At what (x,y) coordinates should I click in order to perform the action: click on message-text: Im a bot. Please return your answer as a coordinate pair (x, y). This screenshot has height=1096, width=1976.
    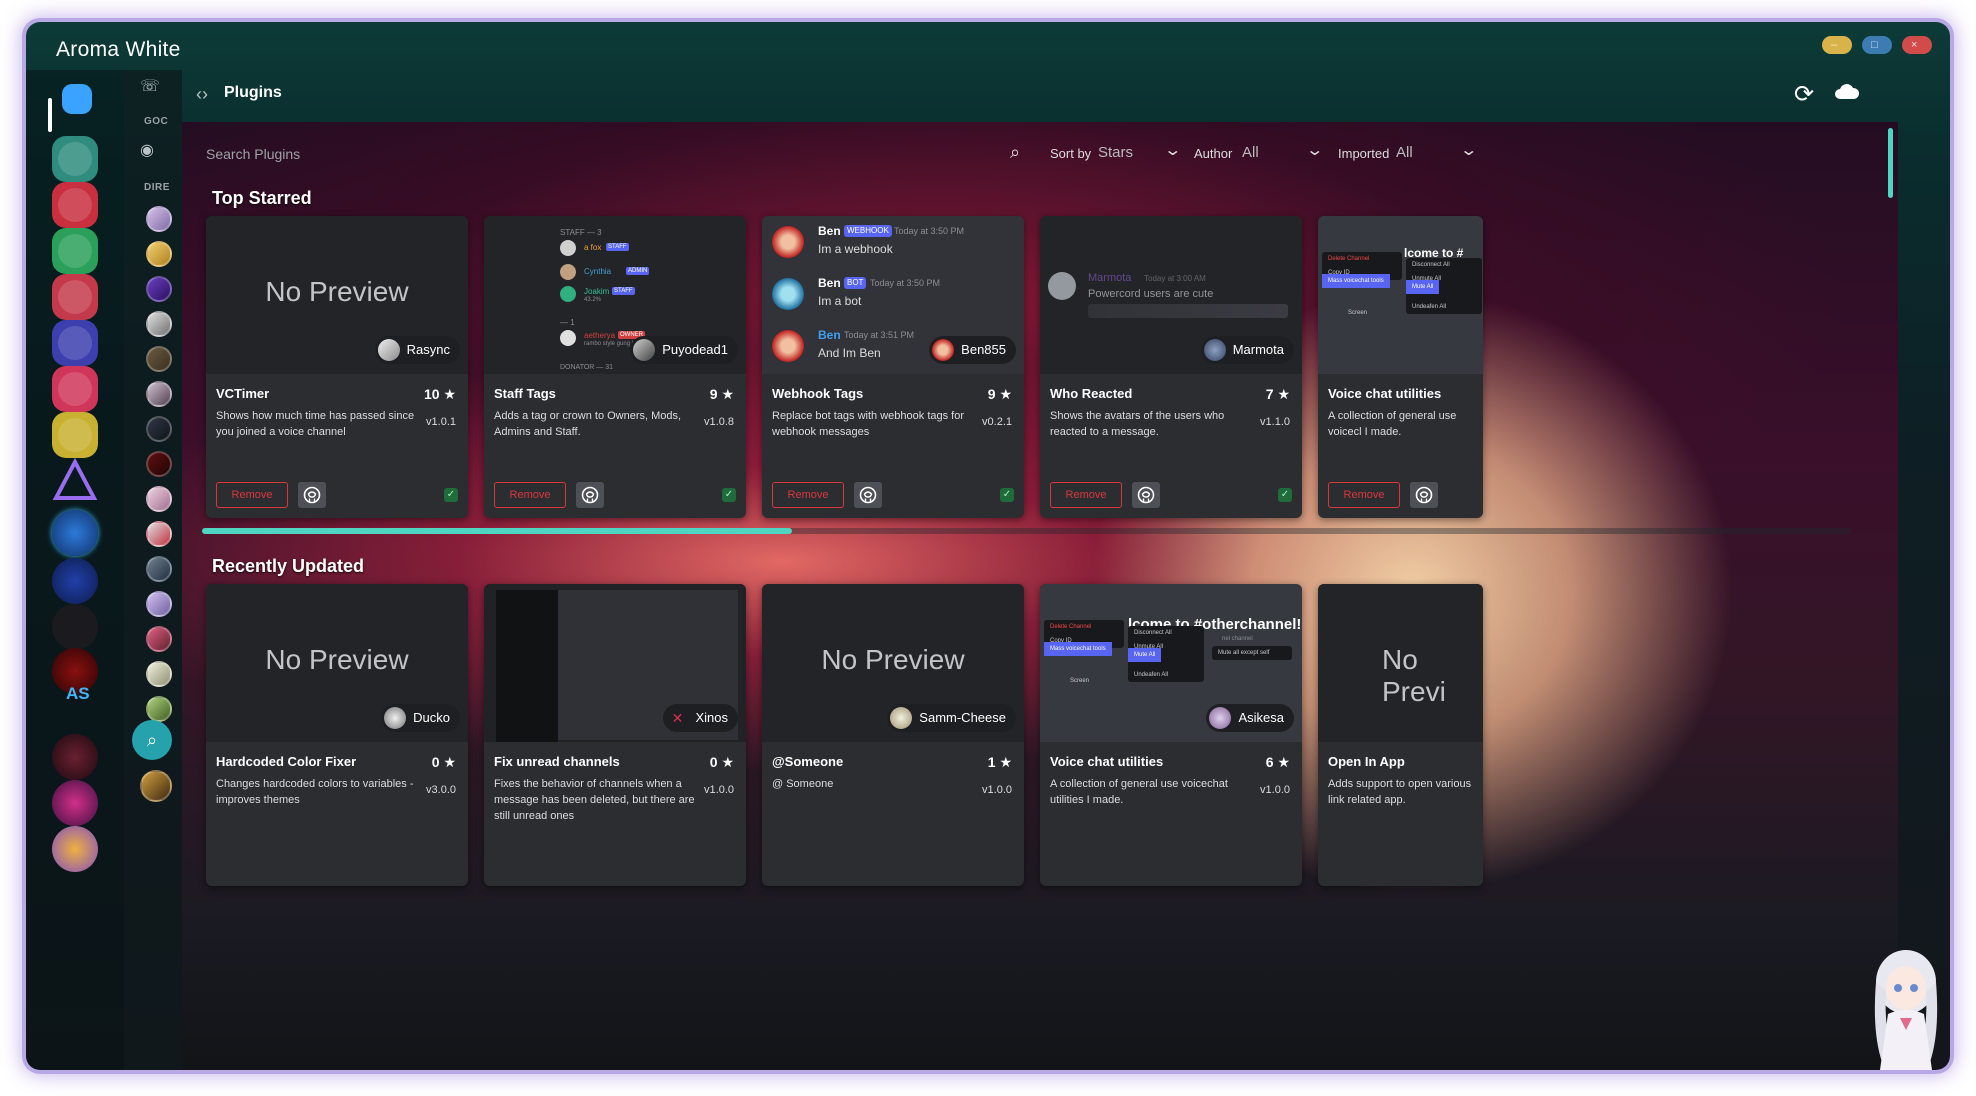
    Looking at the image, I should click on (840, 301).